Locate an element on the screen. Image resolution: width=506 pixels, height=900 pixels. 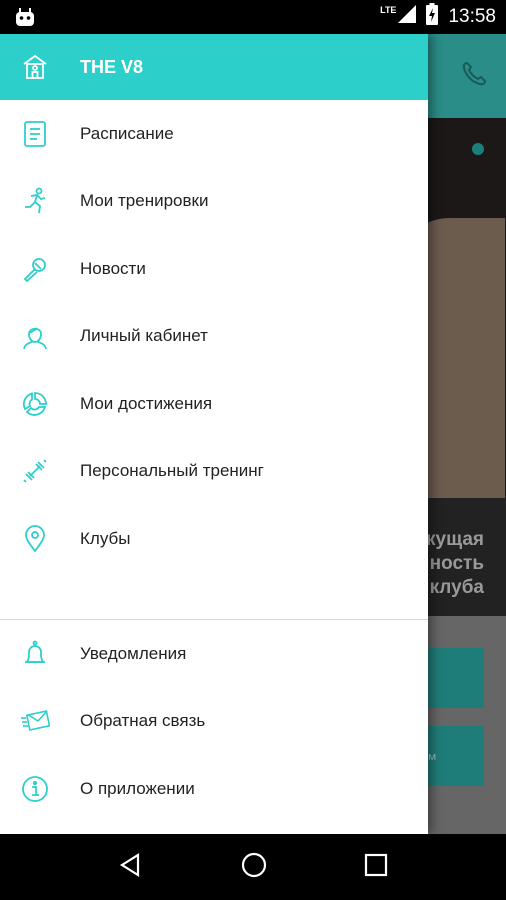
network-type: LTE is located at coordinates (388, 10).